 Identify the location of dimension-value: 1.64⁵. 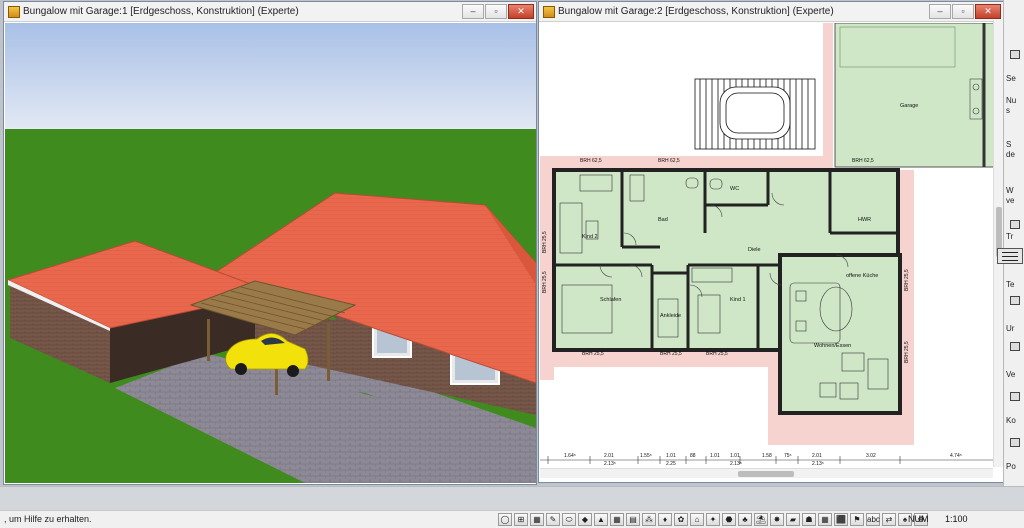
(570, 456).